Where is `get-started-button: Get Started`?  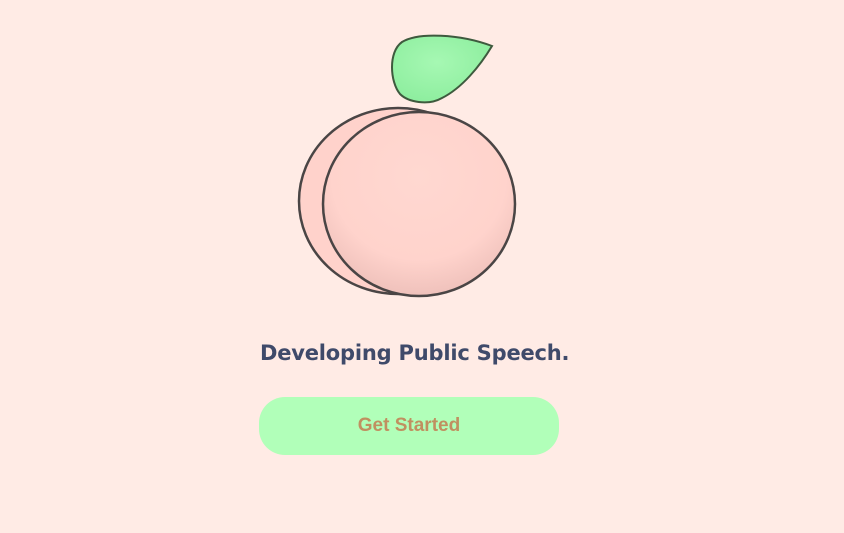 get-started-button: Get Started is located at coordinates (409, 426).